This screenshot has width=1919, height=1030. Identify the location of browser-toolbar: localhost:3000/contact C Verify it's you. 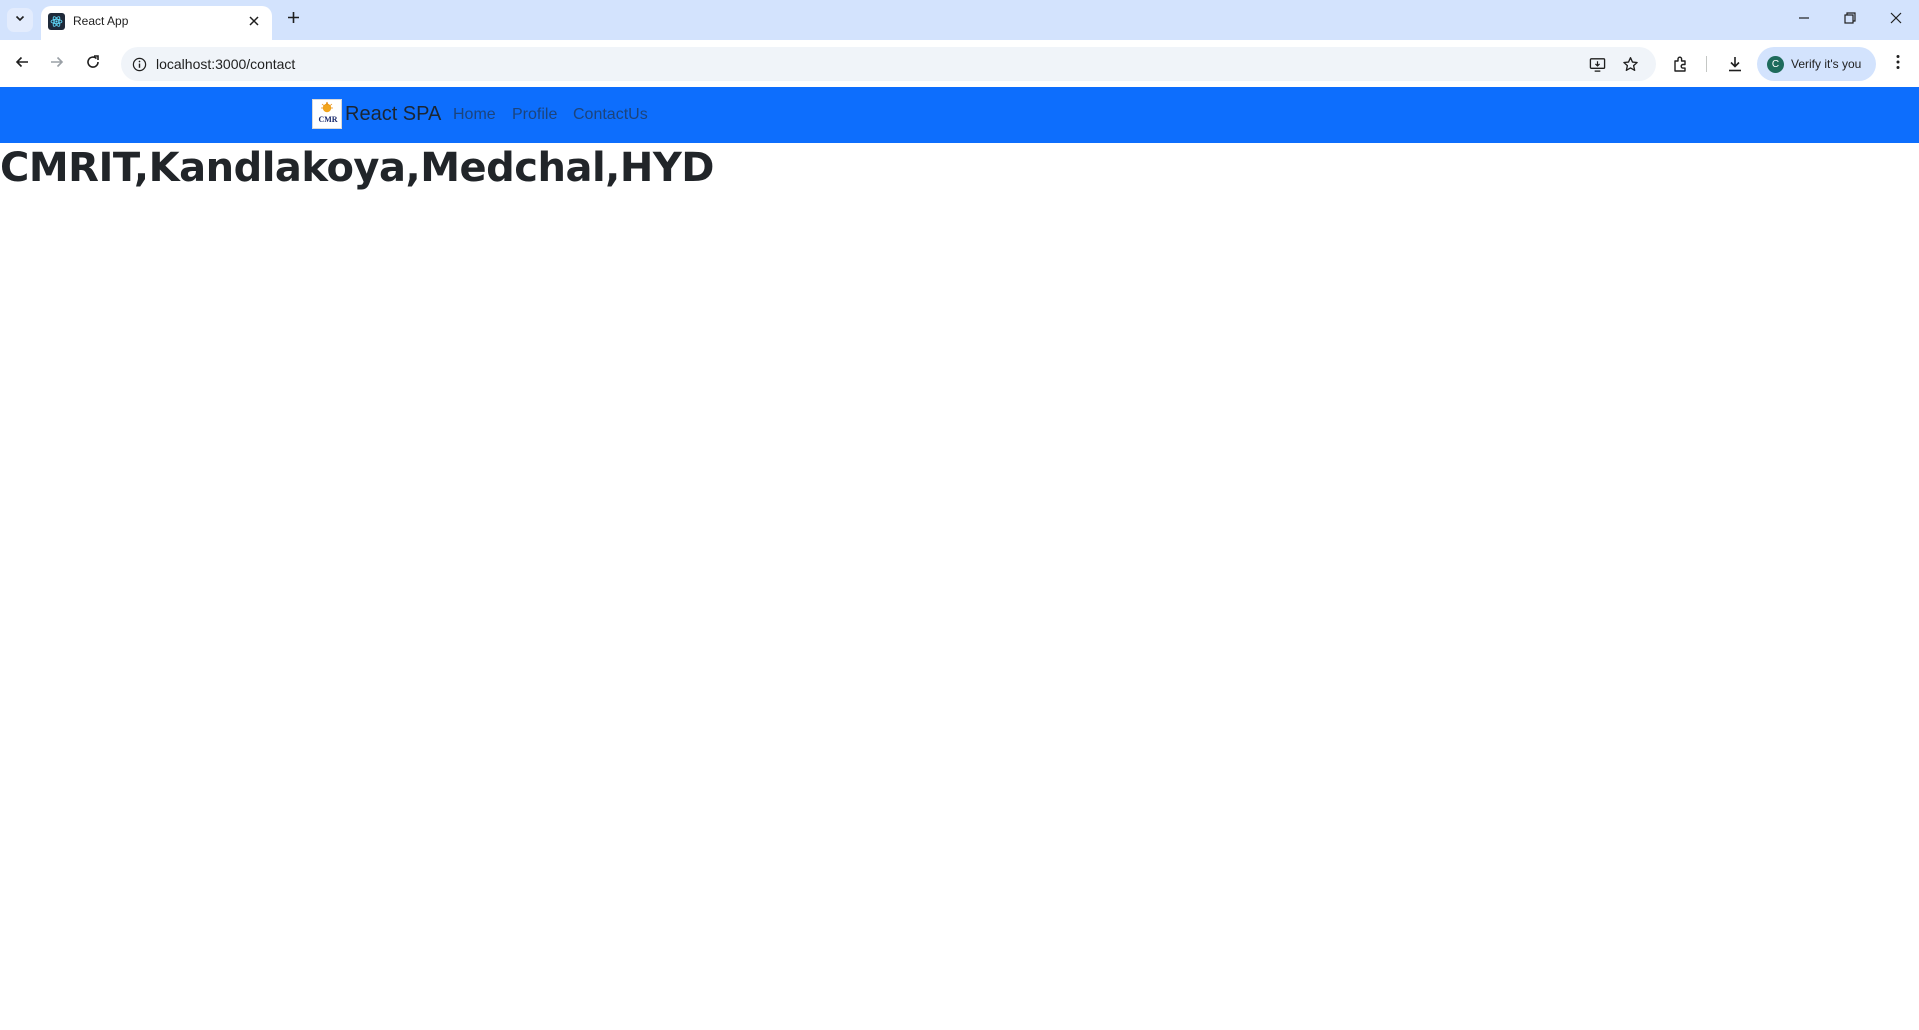
(959, 63).